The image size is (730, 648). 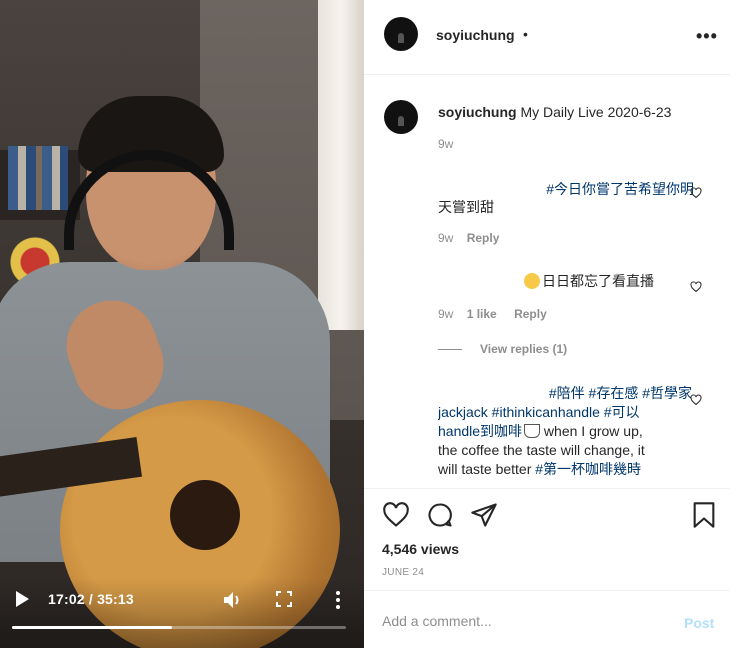 What do you see at coordinates (480, 431) in the screenshot?
I see `comment-3-hashtags-3: handle到咖啡` at bounding box center [480, 431].